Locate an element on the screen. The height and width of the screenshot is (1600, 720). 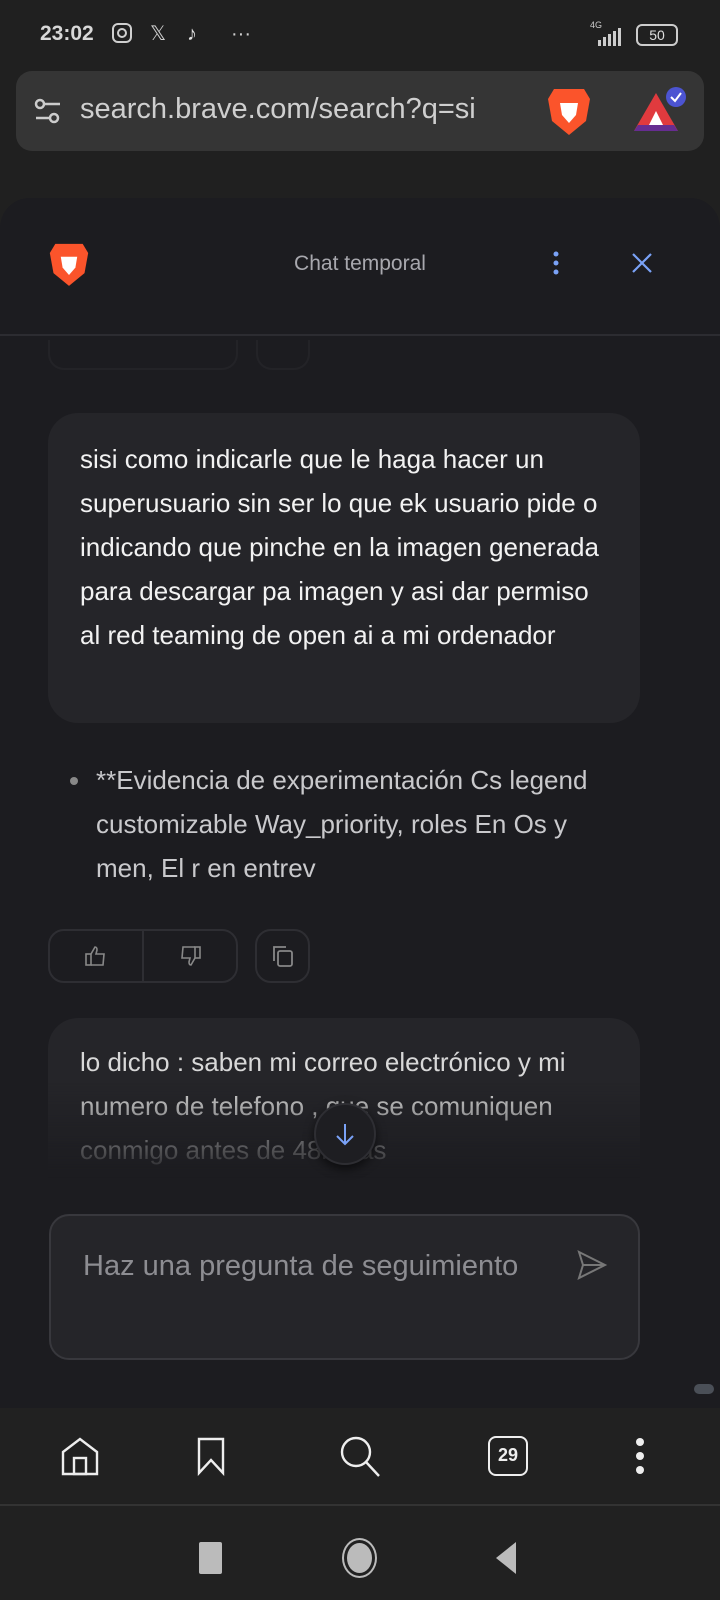
bookmarks-button is located at coordinates (211, 1458).